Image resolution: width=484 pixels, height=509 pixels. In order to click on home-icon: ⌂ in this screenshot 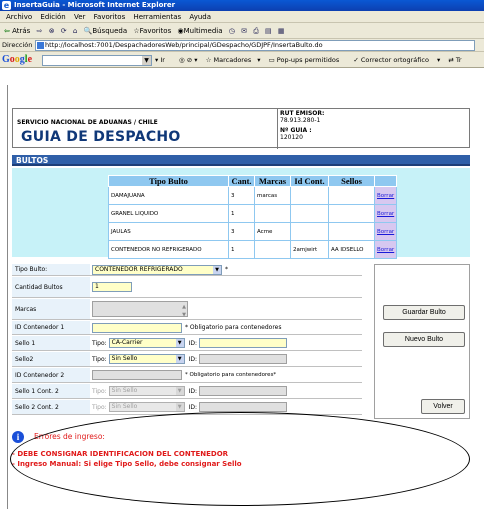, I will do `click(75, 31)`.